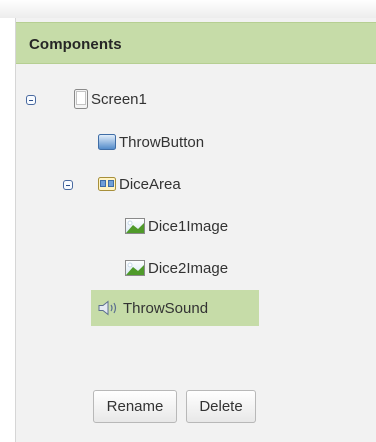  What do you see at coordinates (150, 184) in the screenshot?
I see `tree-node-label: DiceArea` at bounding box center [150, 184].